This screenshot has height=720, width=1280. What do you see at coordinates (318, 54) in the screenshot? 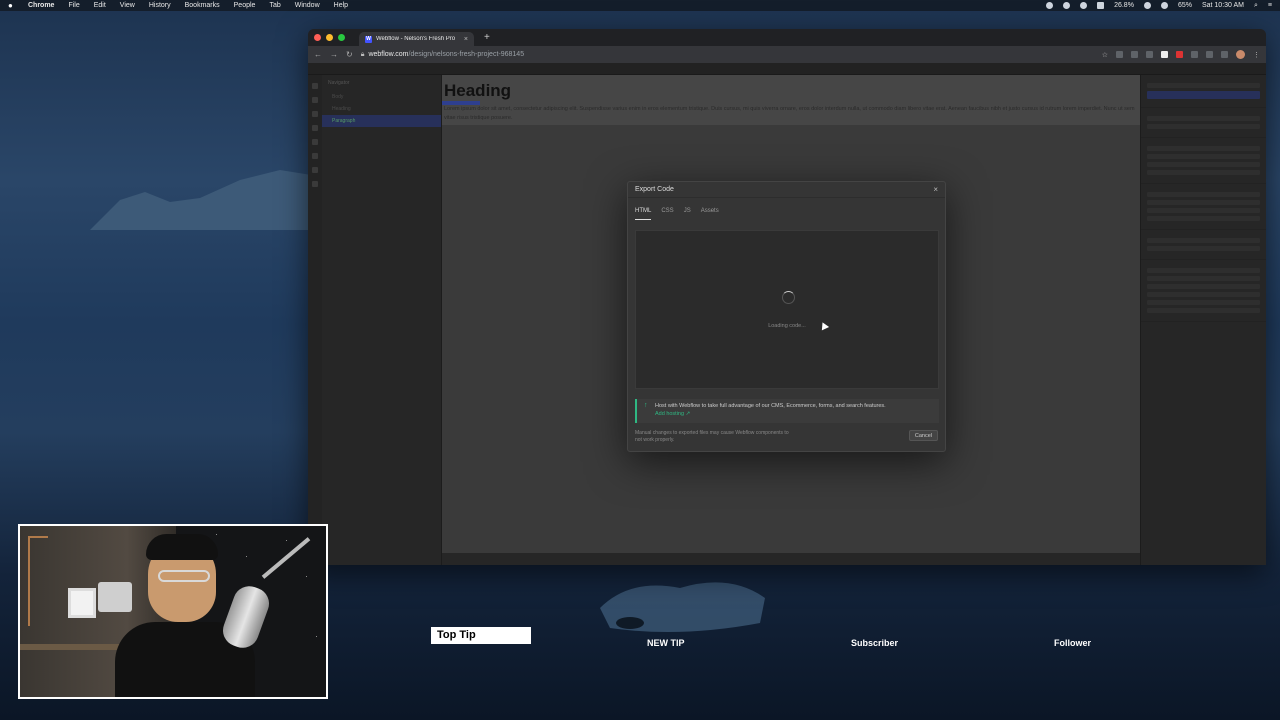
I see `back-icon: ←` at bounding box center [318, 54].